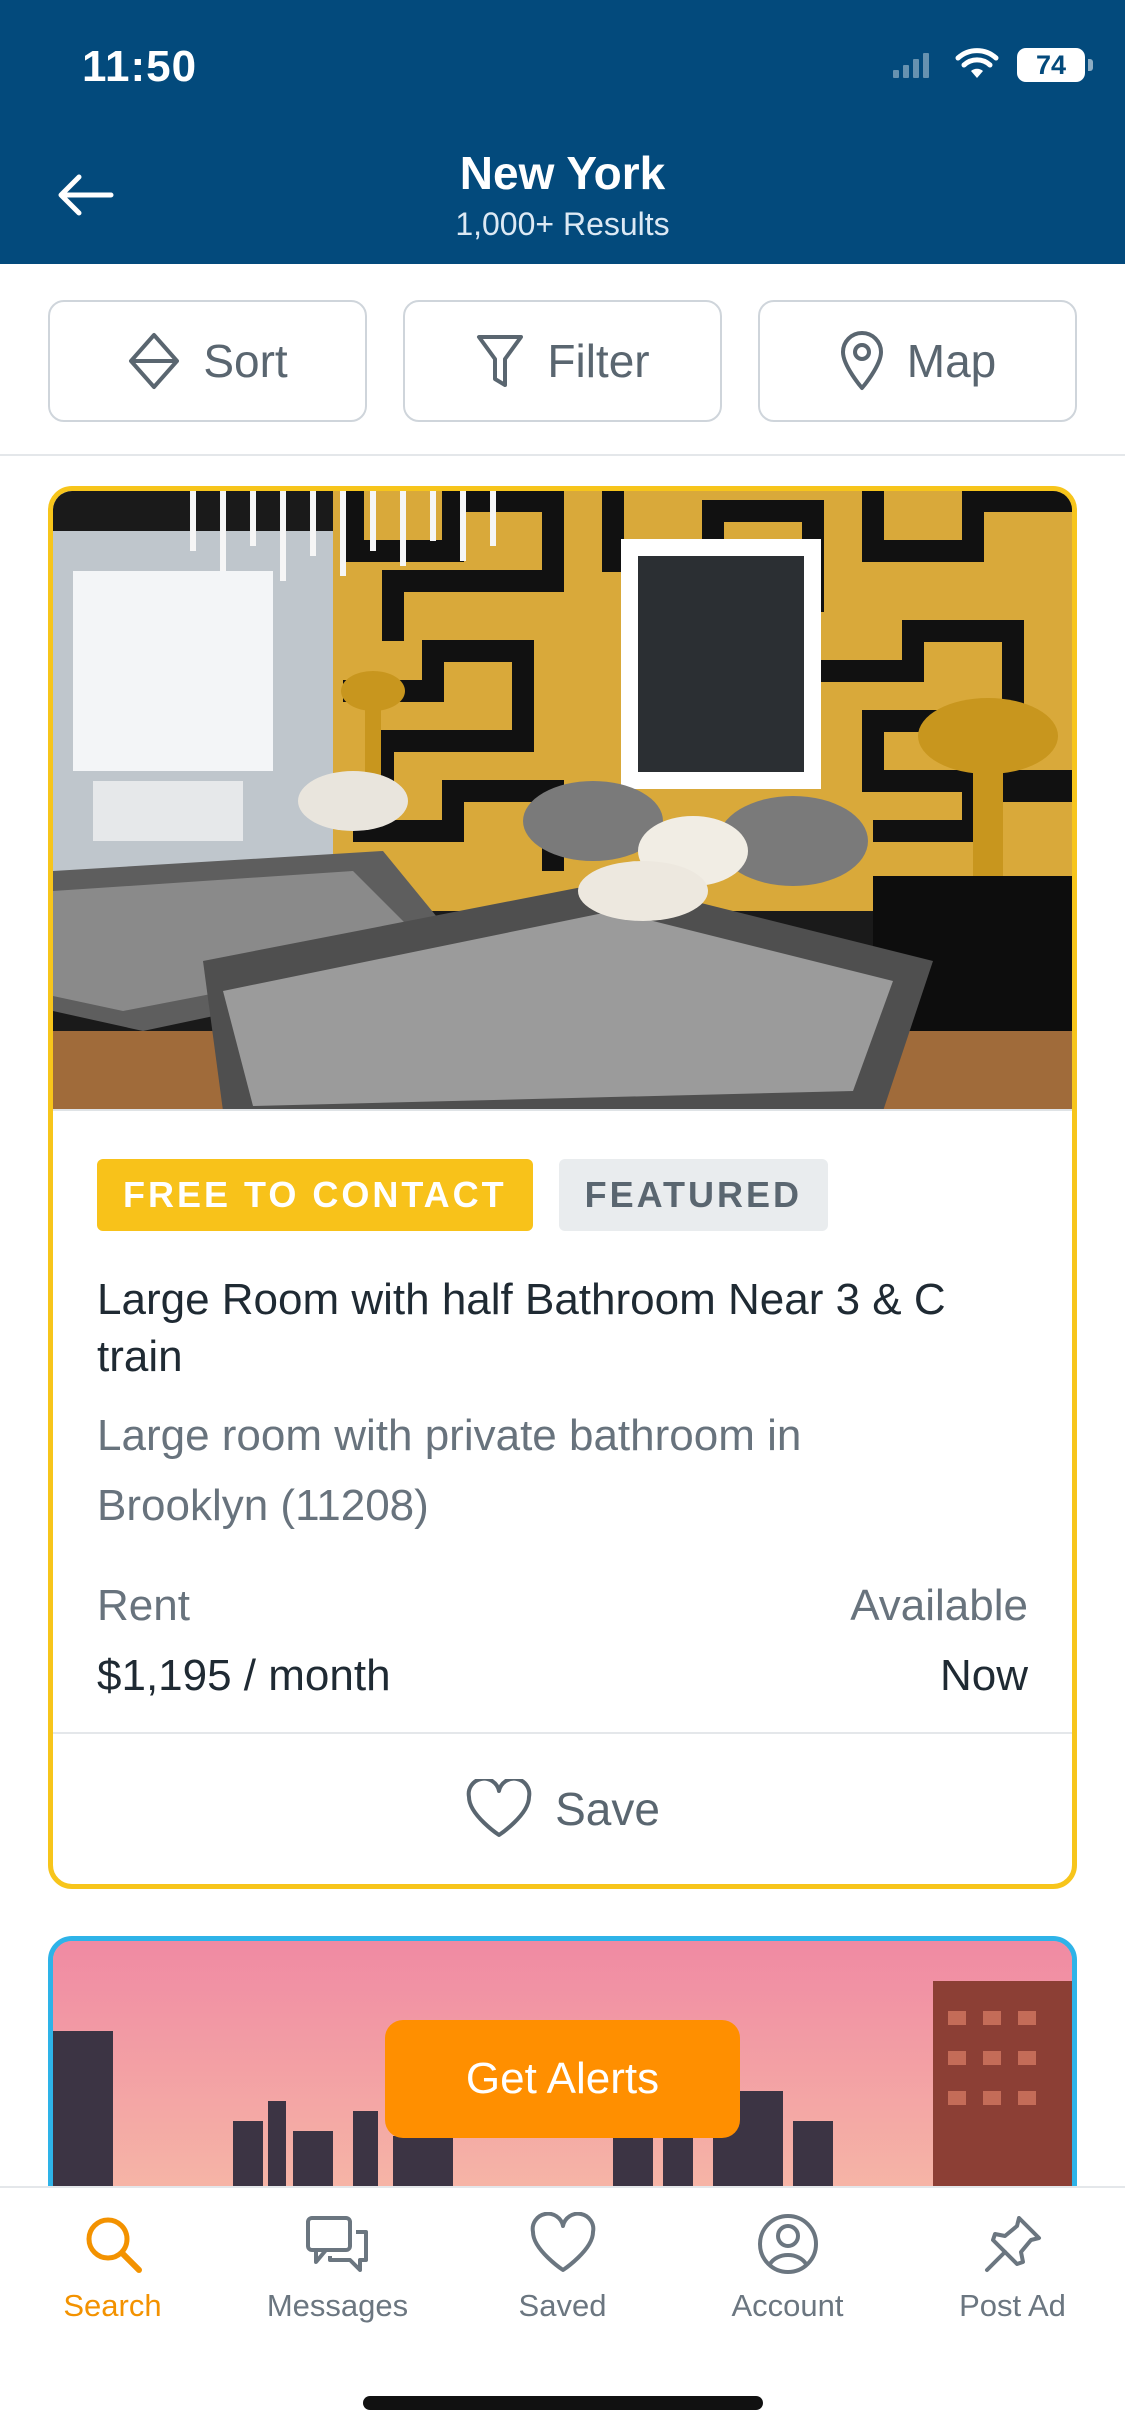  Describe the element at coordinates (861, 360) in the screenshot. I see `map-pin-icon` at that location.